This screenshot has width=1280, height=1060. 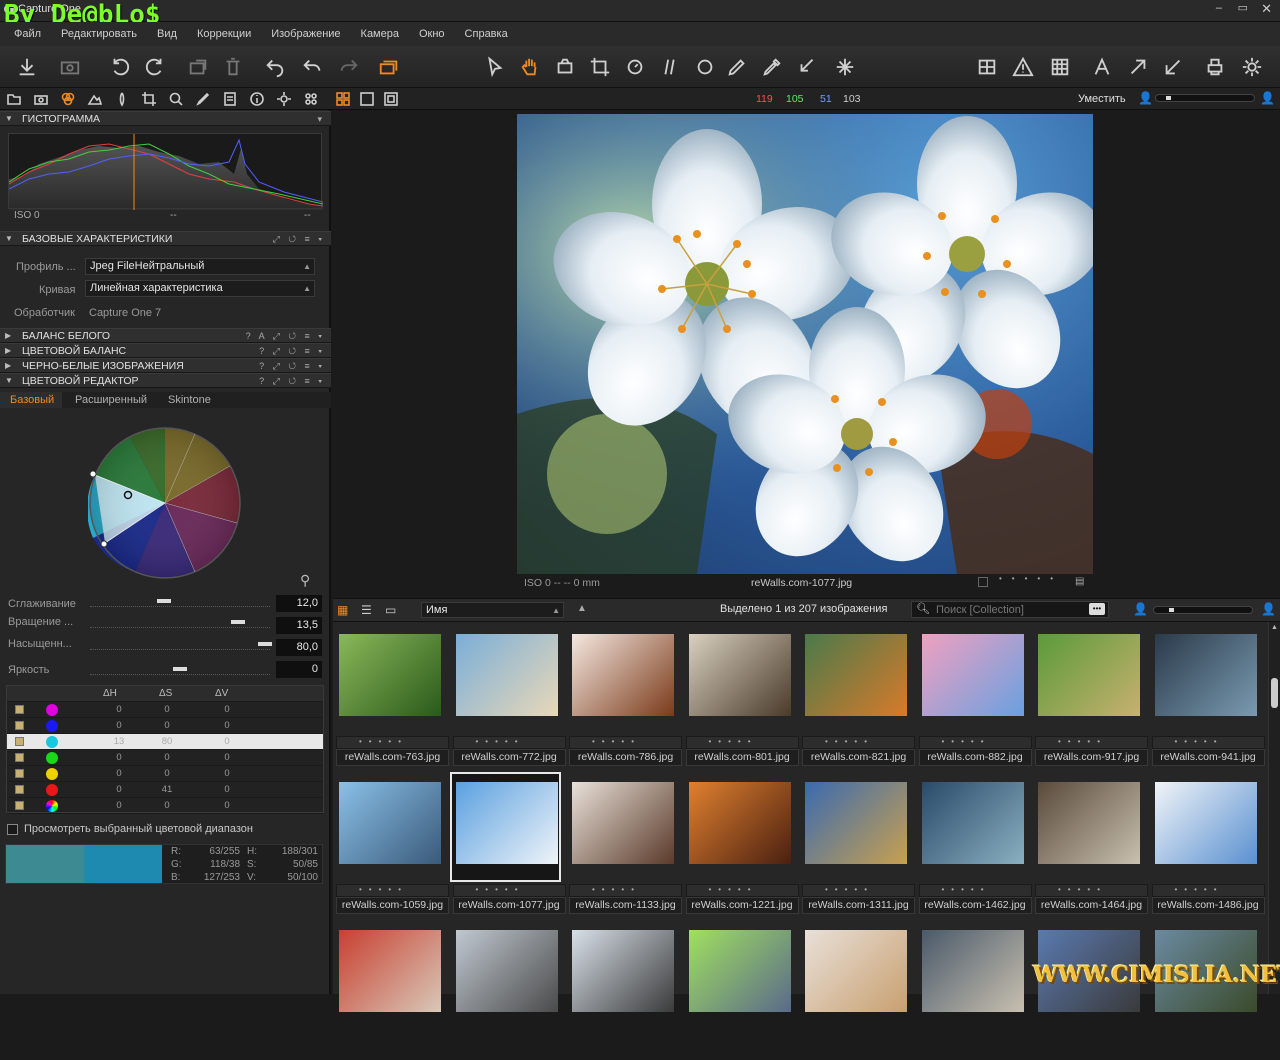 What do you see at coordinates (164, 503) in the screenshot?
I see `color-wheel` at bounding box center [164, 503].